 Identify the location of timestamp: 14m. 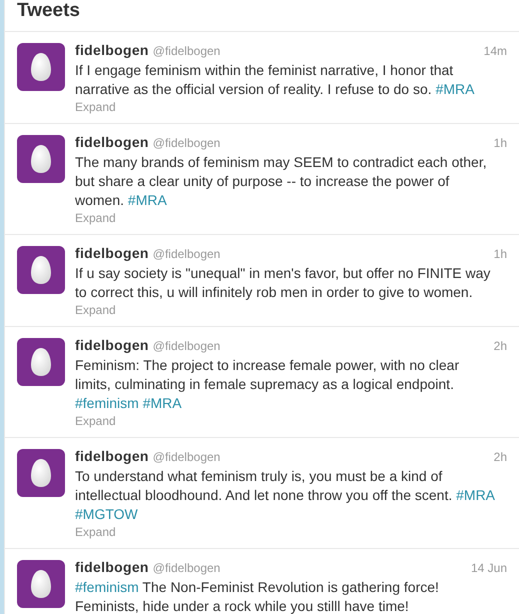
(495, 51).